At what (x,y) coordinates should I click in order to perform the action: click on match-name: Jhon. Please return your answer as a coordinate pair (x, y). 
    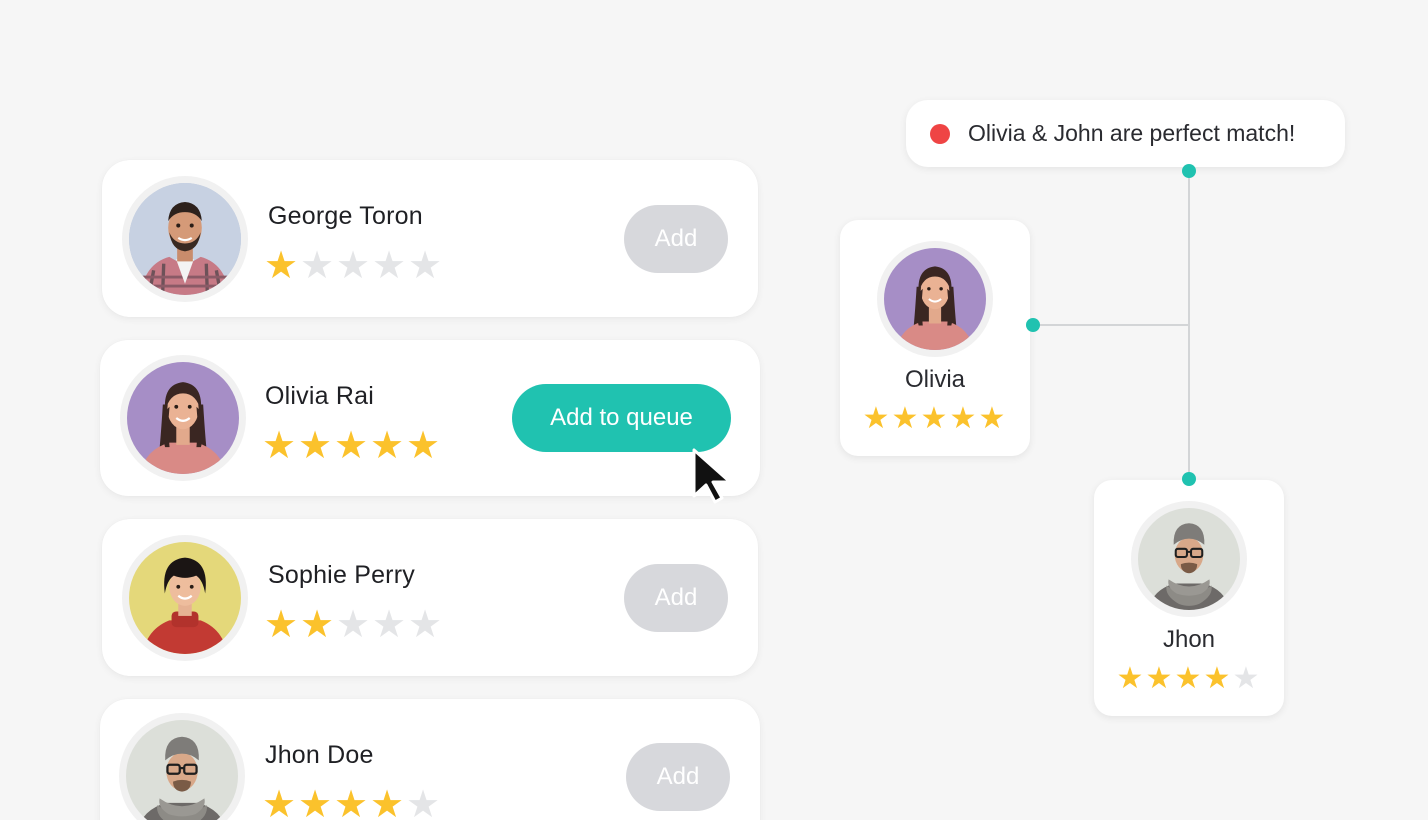
    Looking at the image, I should click on (1189, 639).